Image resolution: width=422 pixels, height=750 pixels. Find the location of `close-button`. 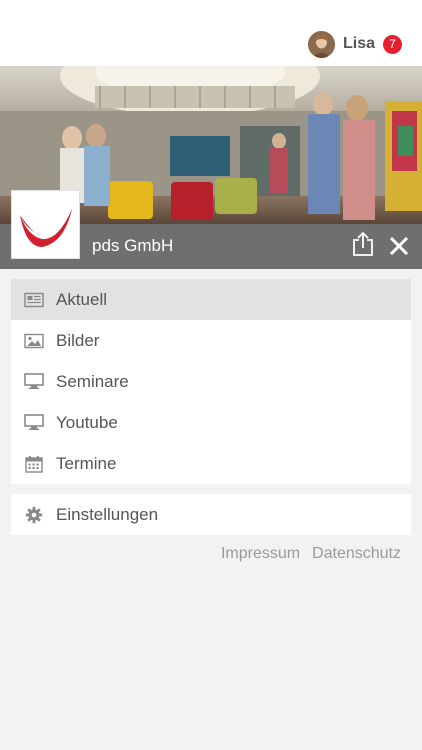

close-button is located at coordinates (399, 246).